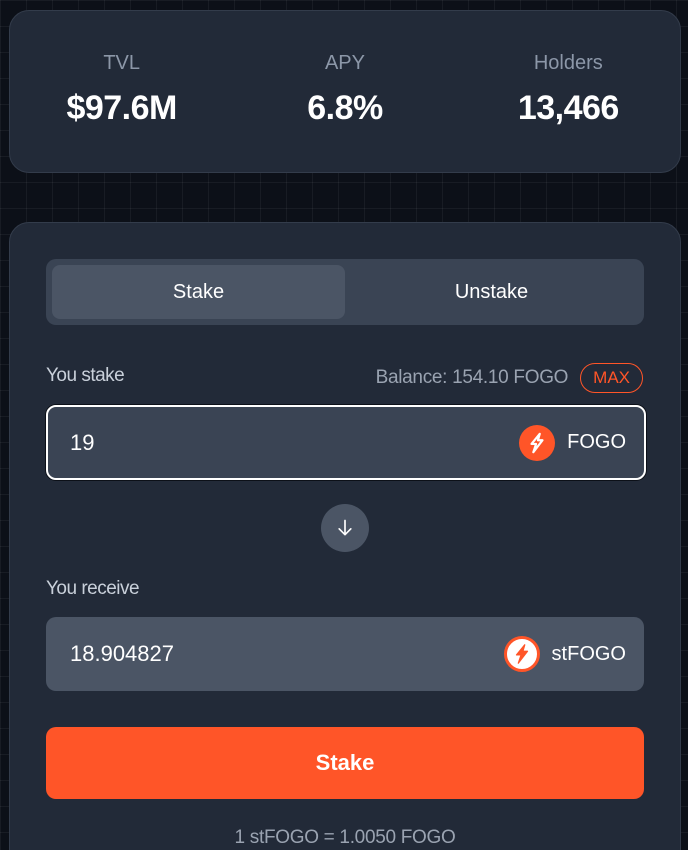 Image resolution: width=688 pixels, height=850 pixels. What do you see at coordinates (122, 653) in the screenshot?
I see `receive-amount-value: 18.904827` at bounding box center [122, 653].